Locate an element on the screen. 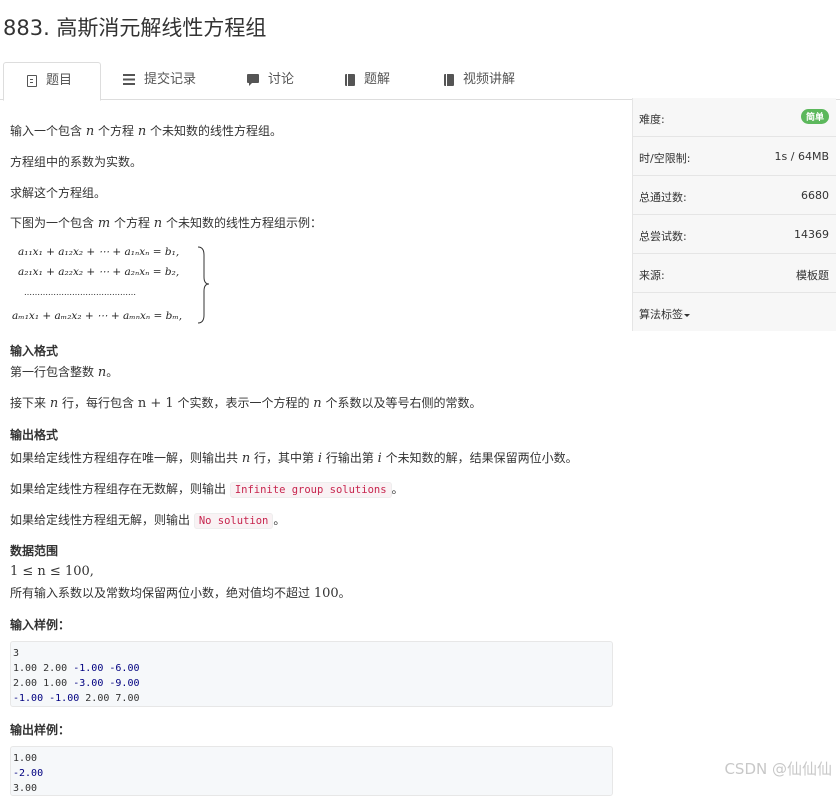 The image size is (840, 796). info-row-source: 来源: 模板题 is located at coordinates (734, 273).